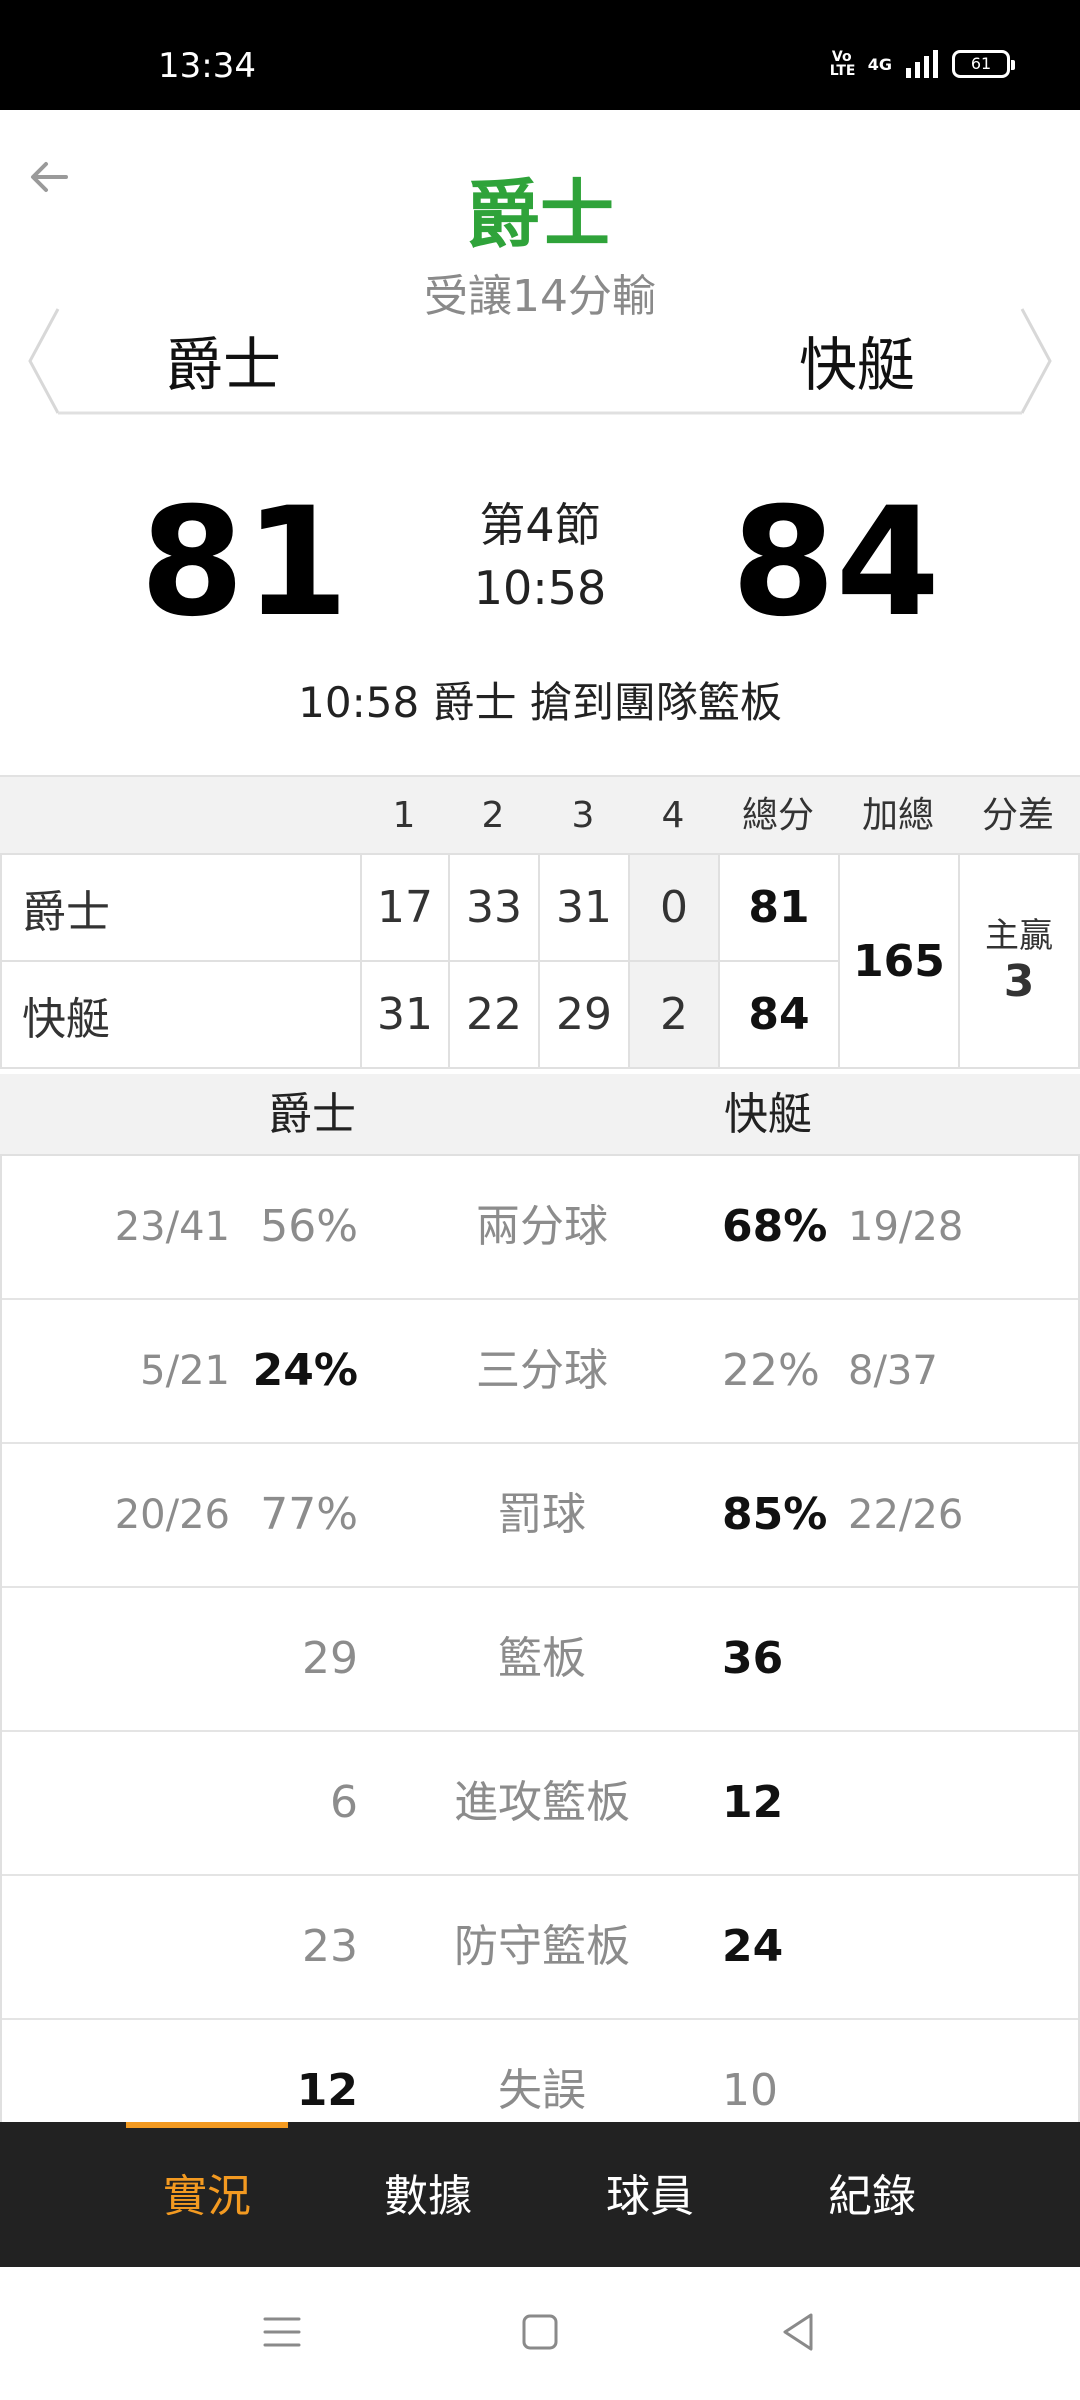 This screenshot has width=1080, height=2400. I want to click on point-diff: 主贏 3, so click(1019, 961).